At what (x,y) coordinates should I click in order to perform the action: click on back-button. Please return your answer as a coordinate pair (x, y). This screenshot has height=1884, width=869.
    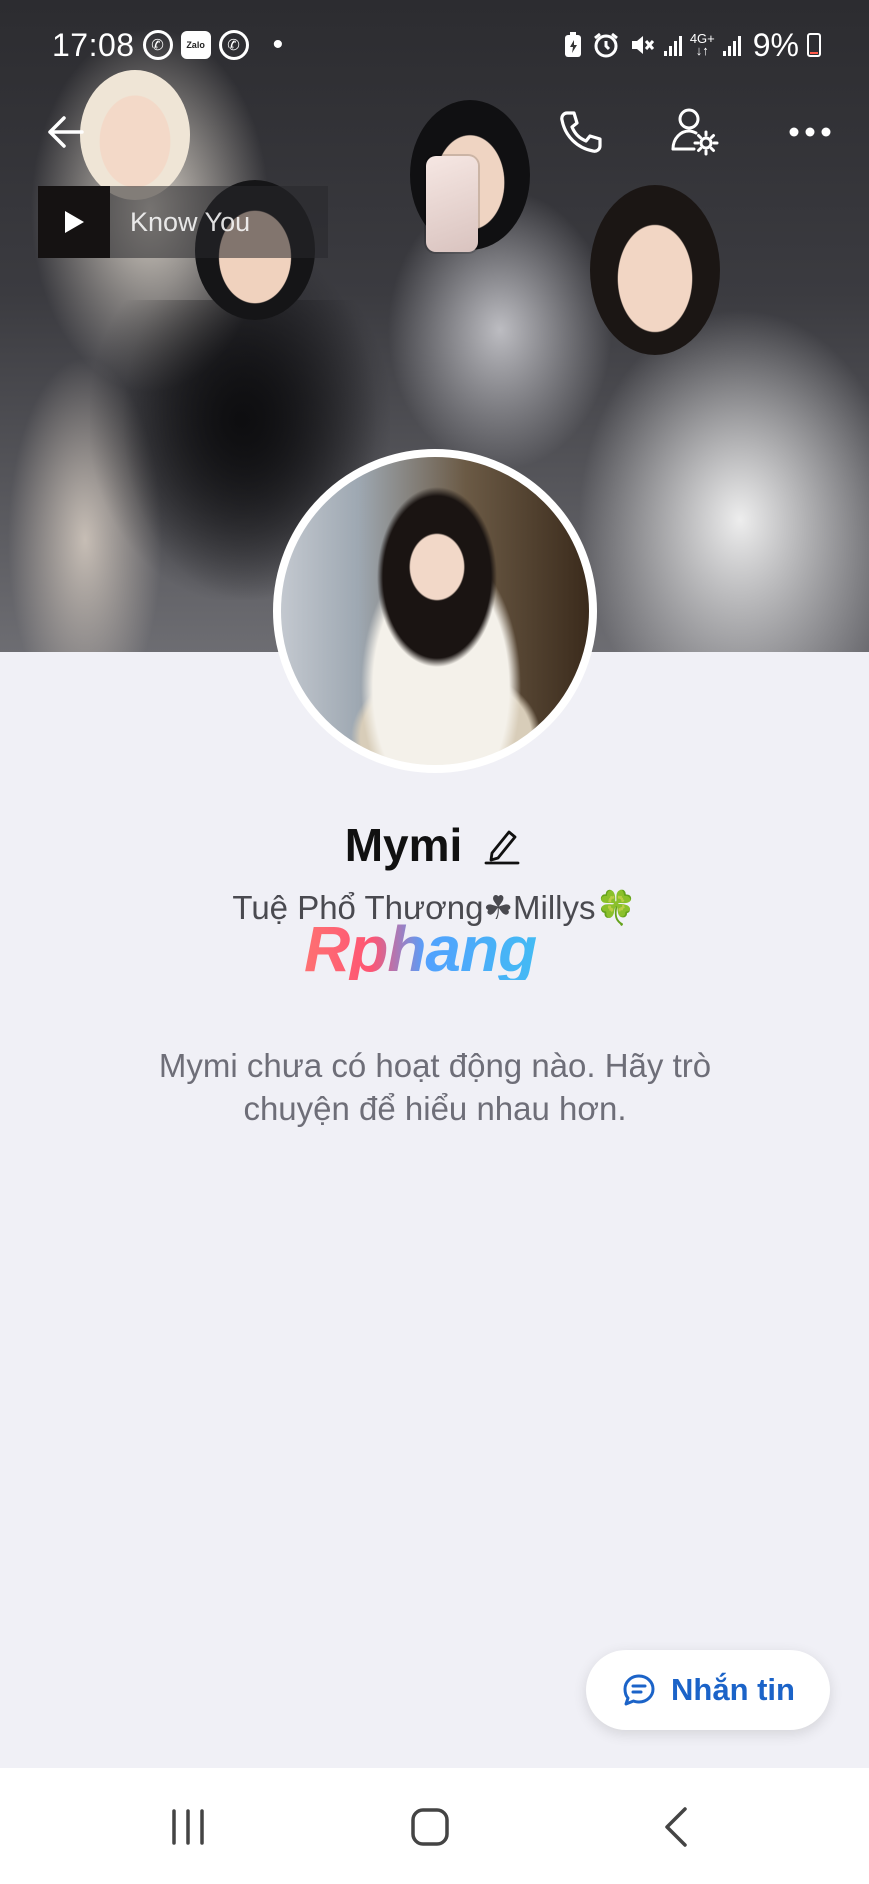
    Looking at the image, I should click on (66, 132).